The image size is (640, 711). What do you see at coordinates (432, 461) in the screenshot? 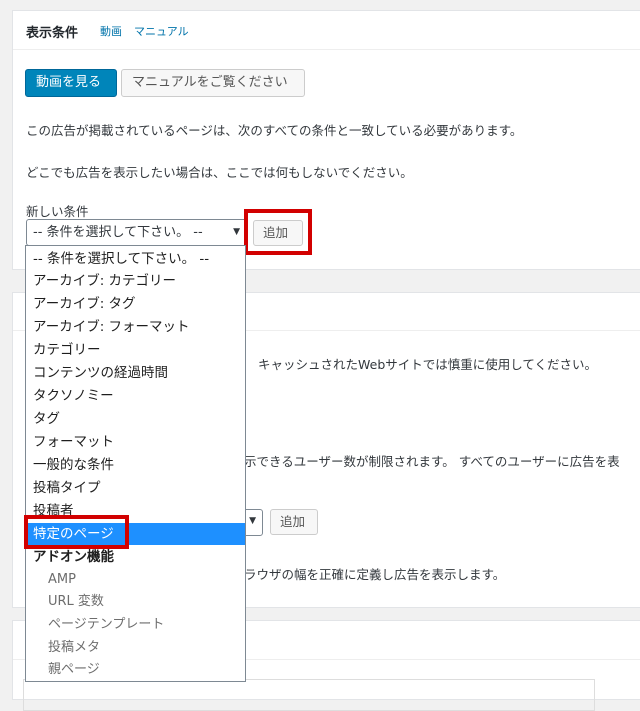
I see `user-limit-text: 示できるユーザー数が制限されます。 すべてのユーザーに広告を表` at bounding box center [432, 461].